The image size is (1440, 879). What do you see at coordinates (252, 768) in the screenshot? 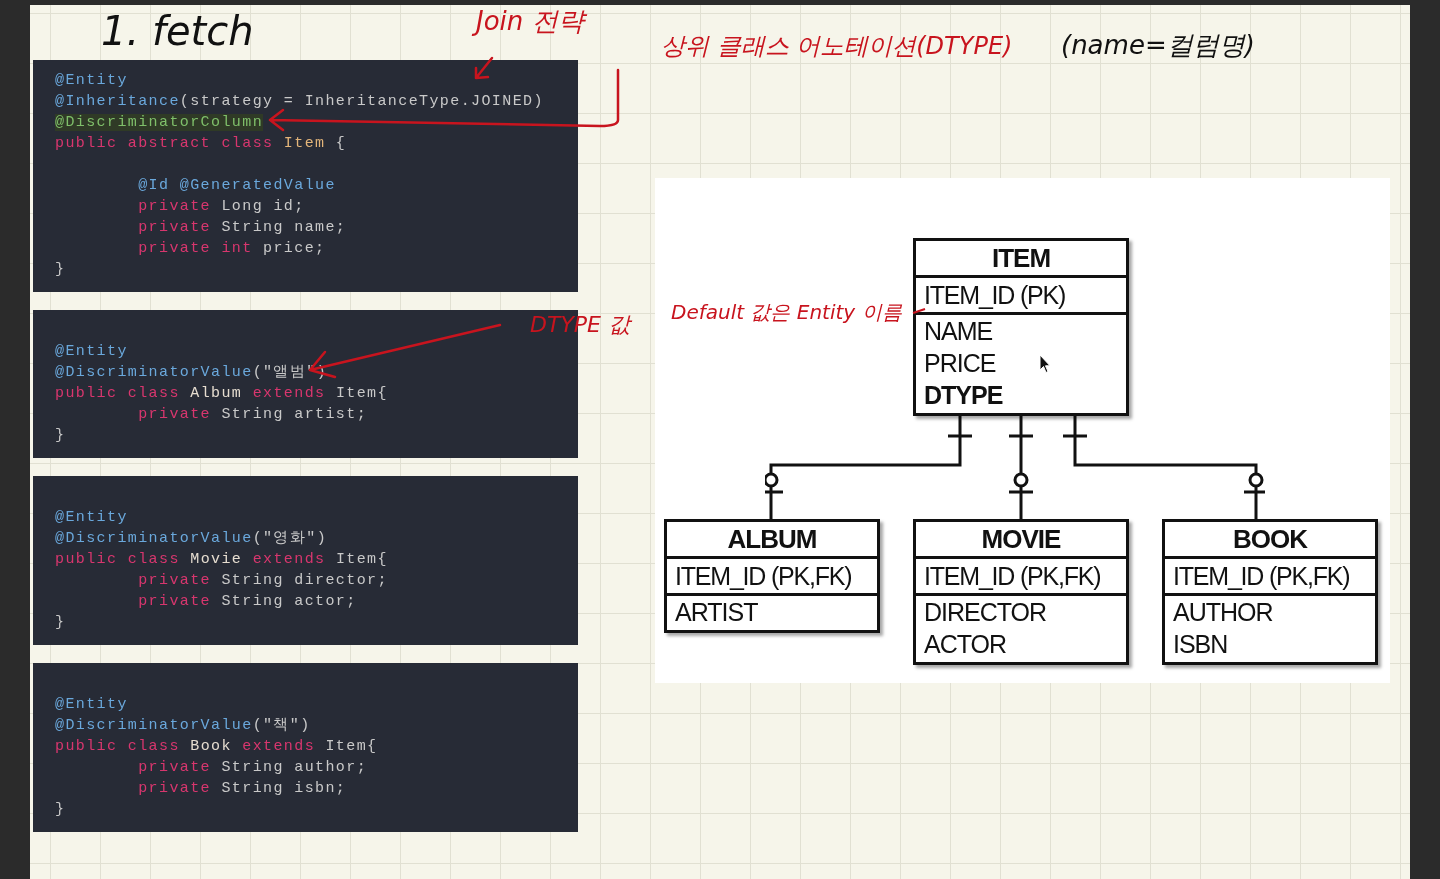
I see `code-line: private String author;` at bounding box center [252, 768].